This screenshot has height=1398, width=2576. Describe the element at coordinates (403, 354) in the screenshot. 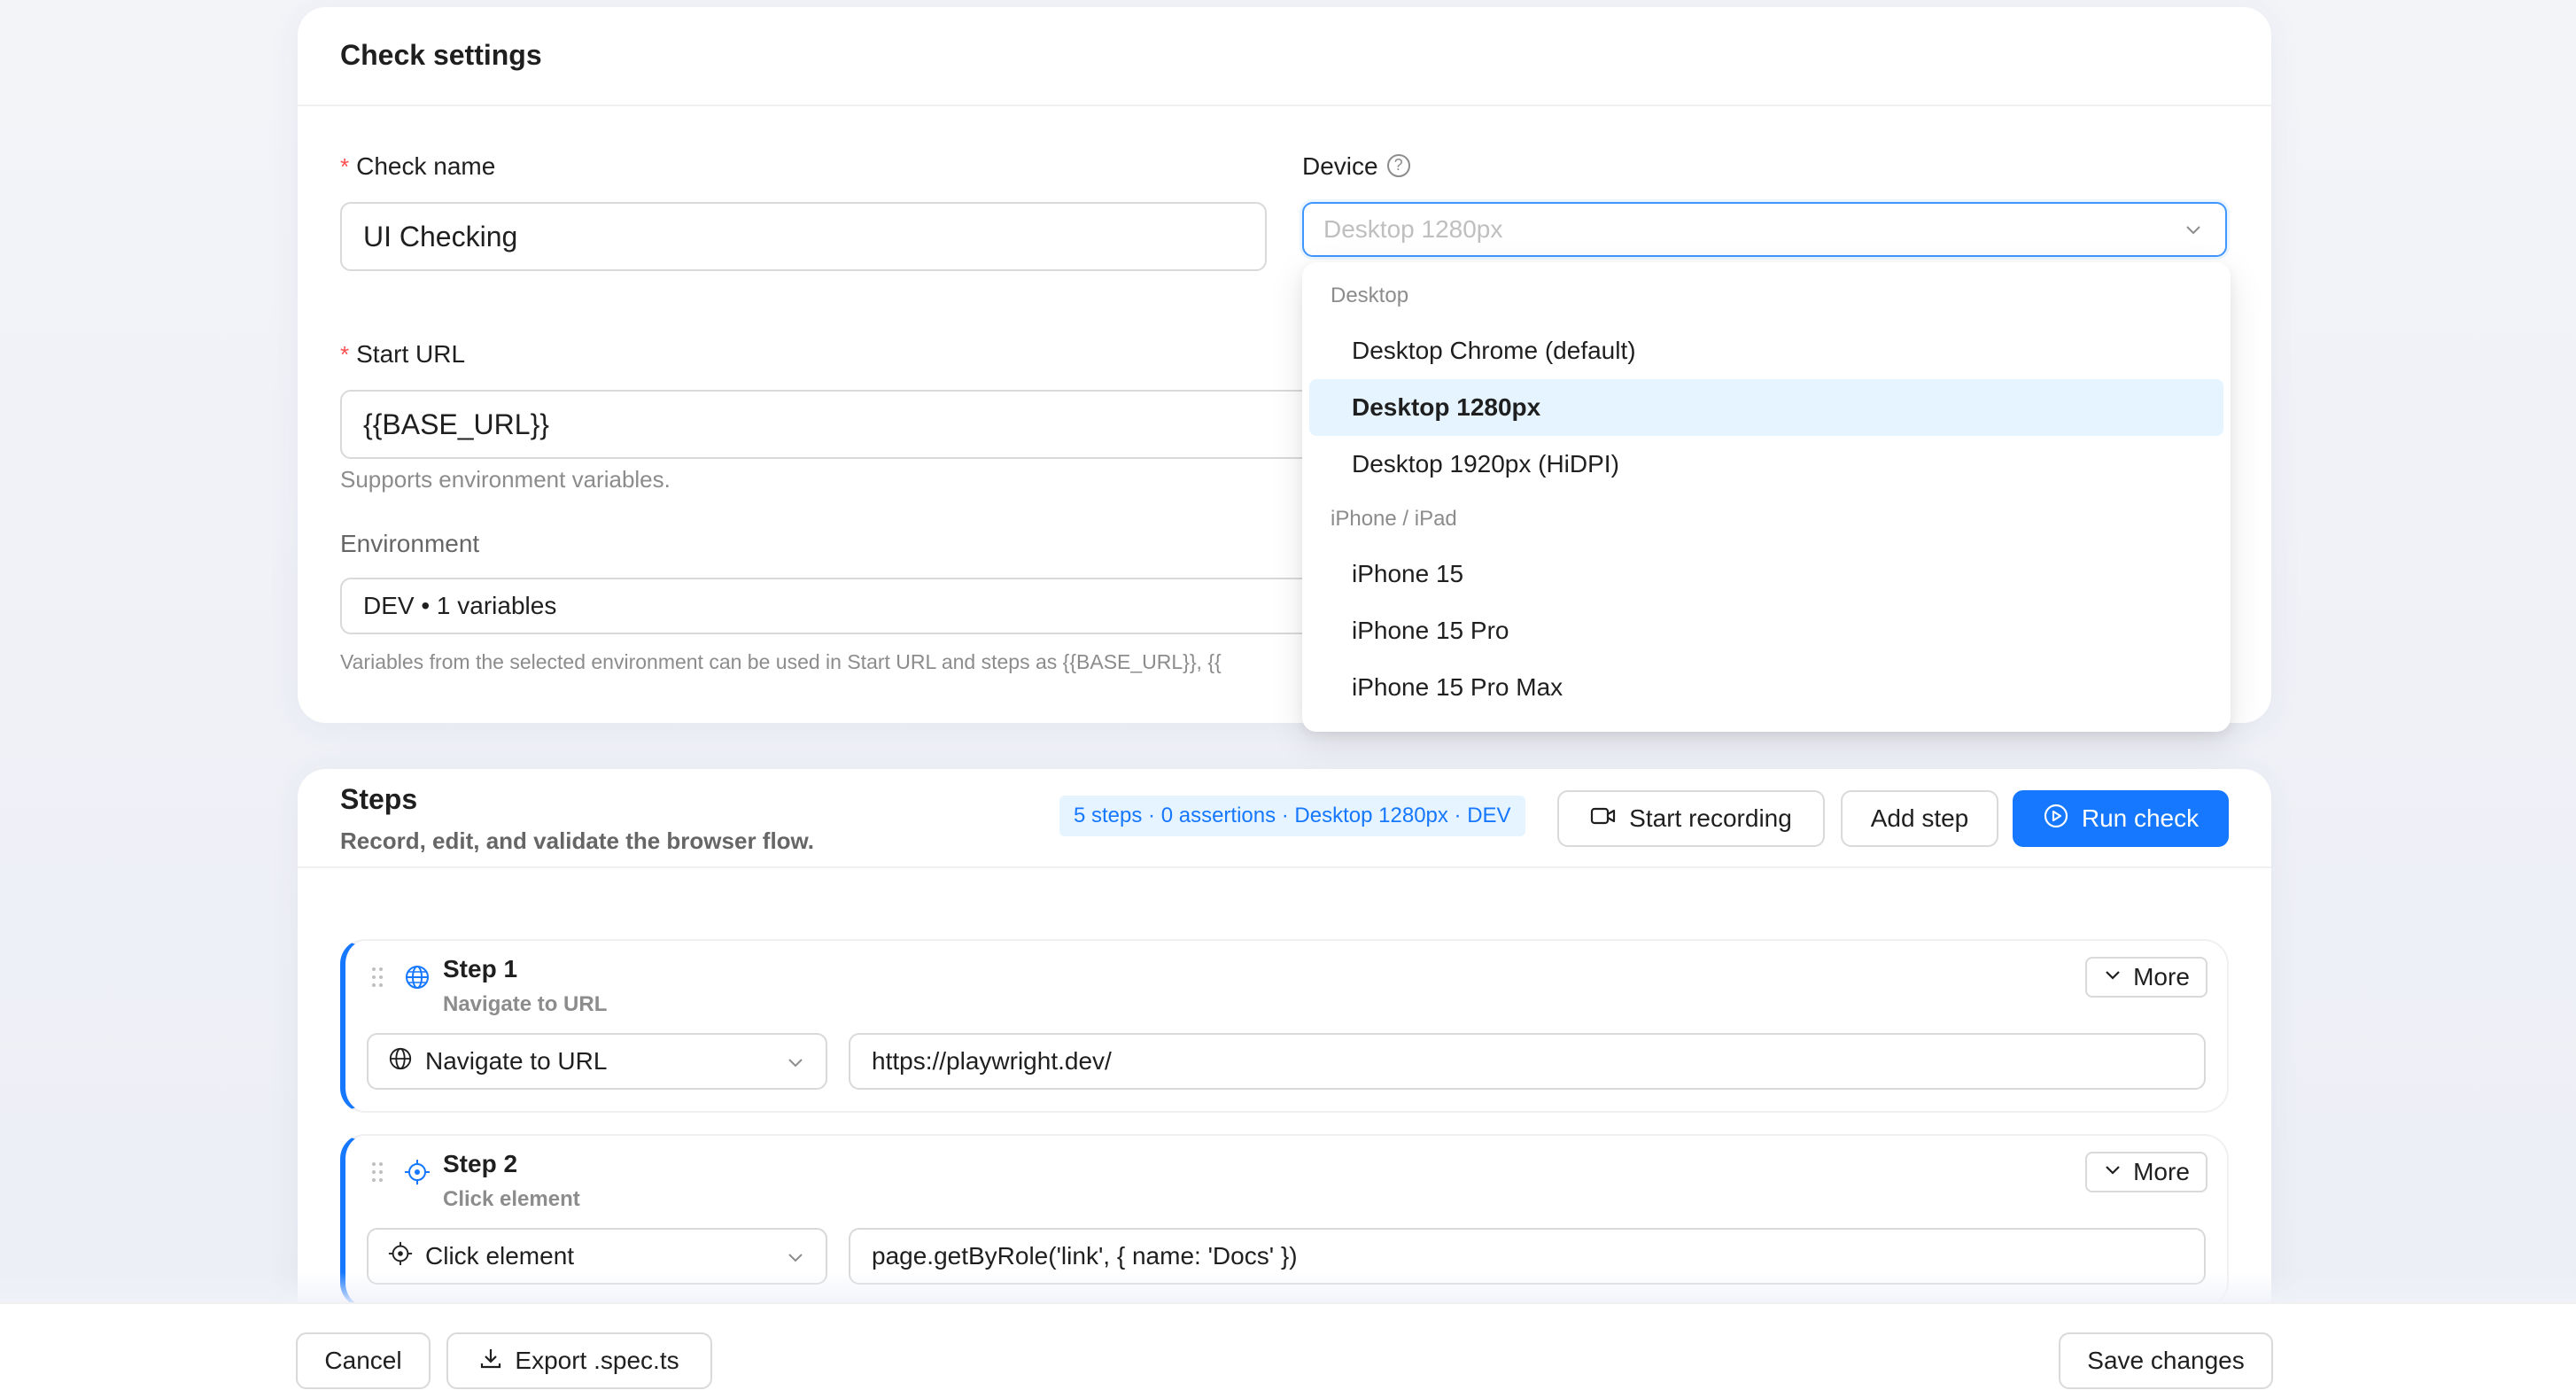

I see `start-url-label: * Start URL` at that location.